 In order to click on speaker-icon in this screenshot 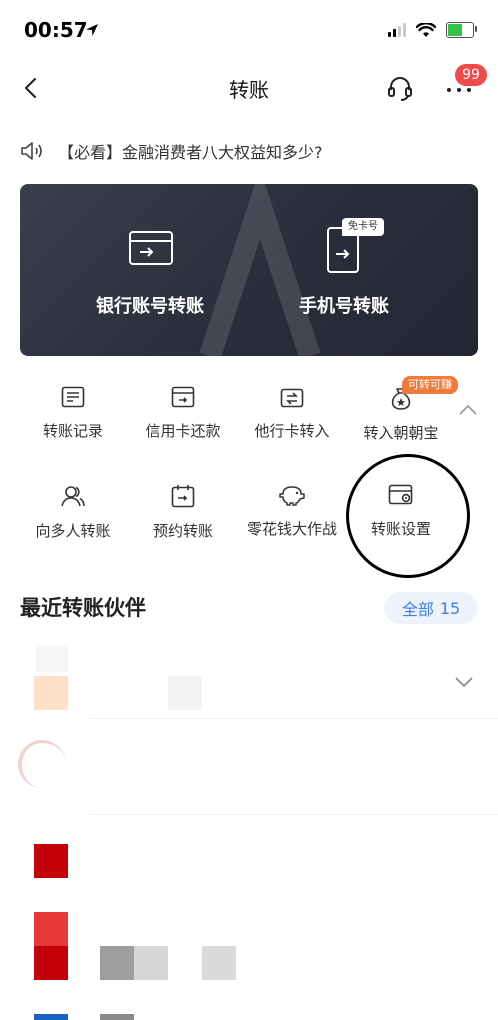, I will do `click(31, 151)`.